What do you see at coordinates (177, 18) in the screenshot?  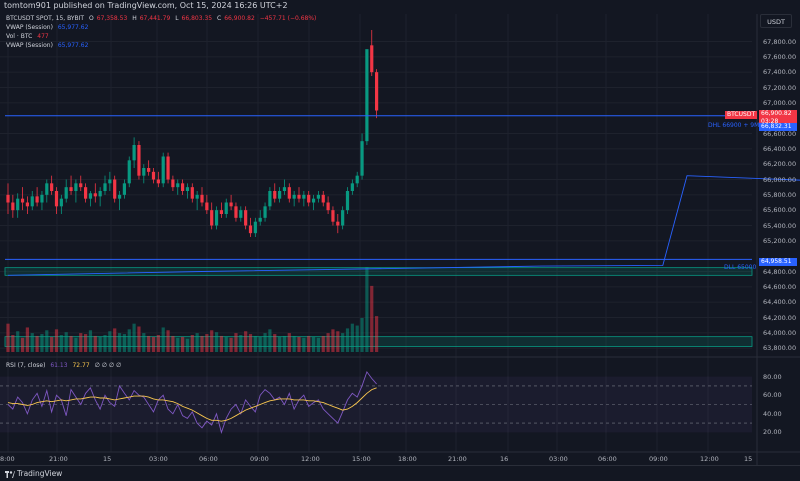 I see `legend-l-label: L` at bounding box center [177, 18].